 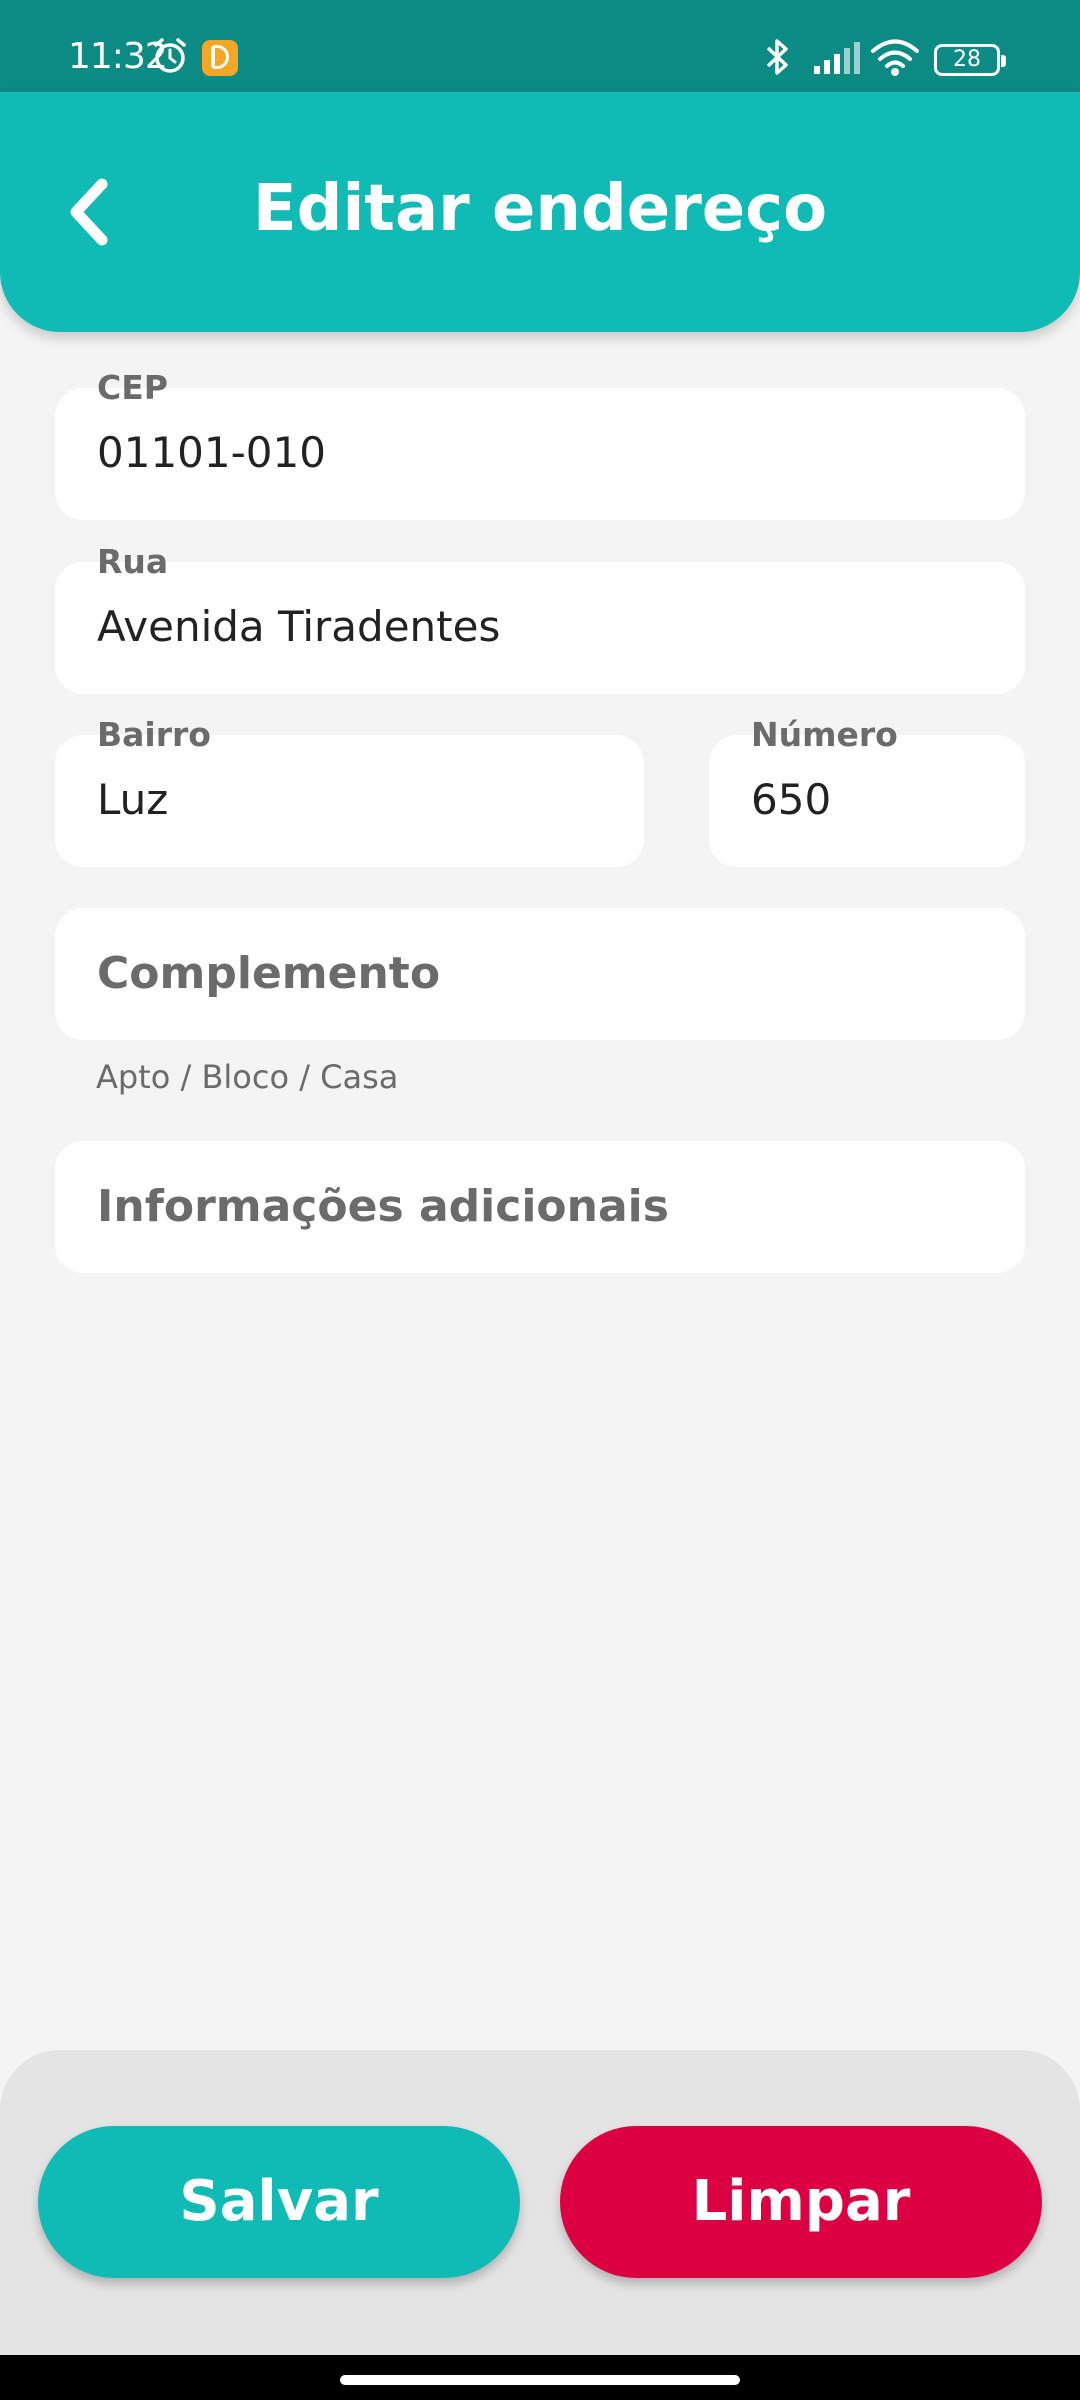 I want to click on additional-info-field: Informações adicionais, so click(x=540, y=1207).